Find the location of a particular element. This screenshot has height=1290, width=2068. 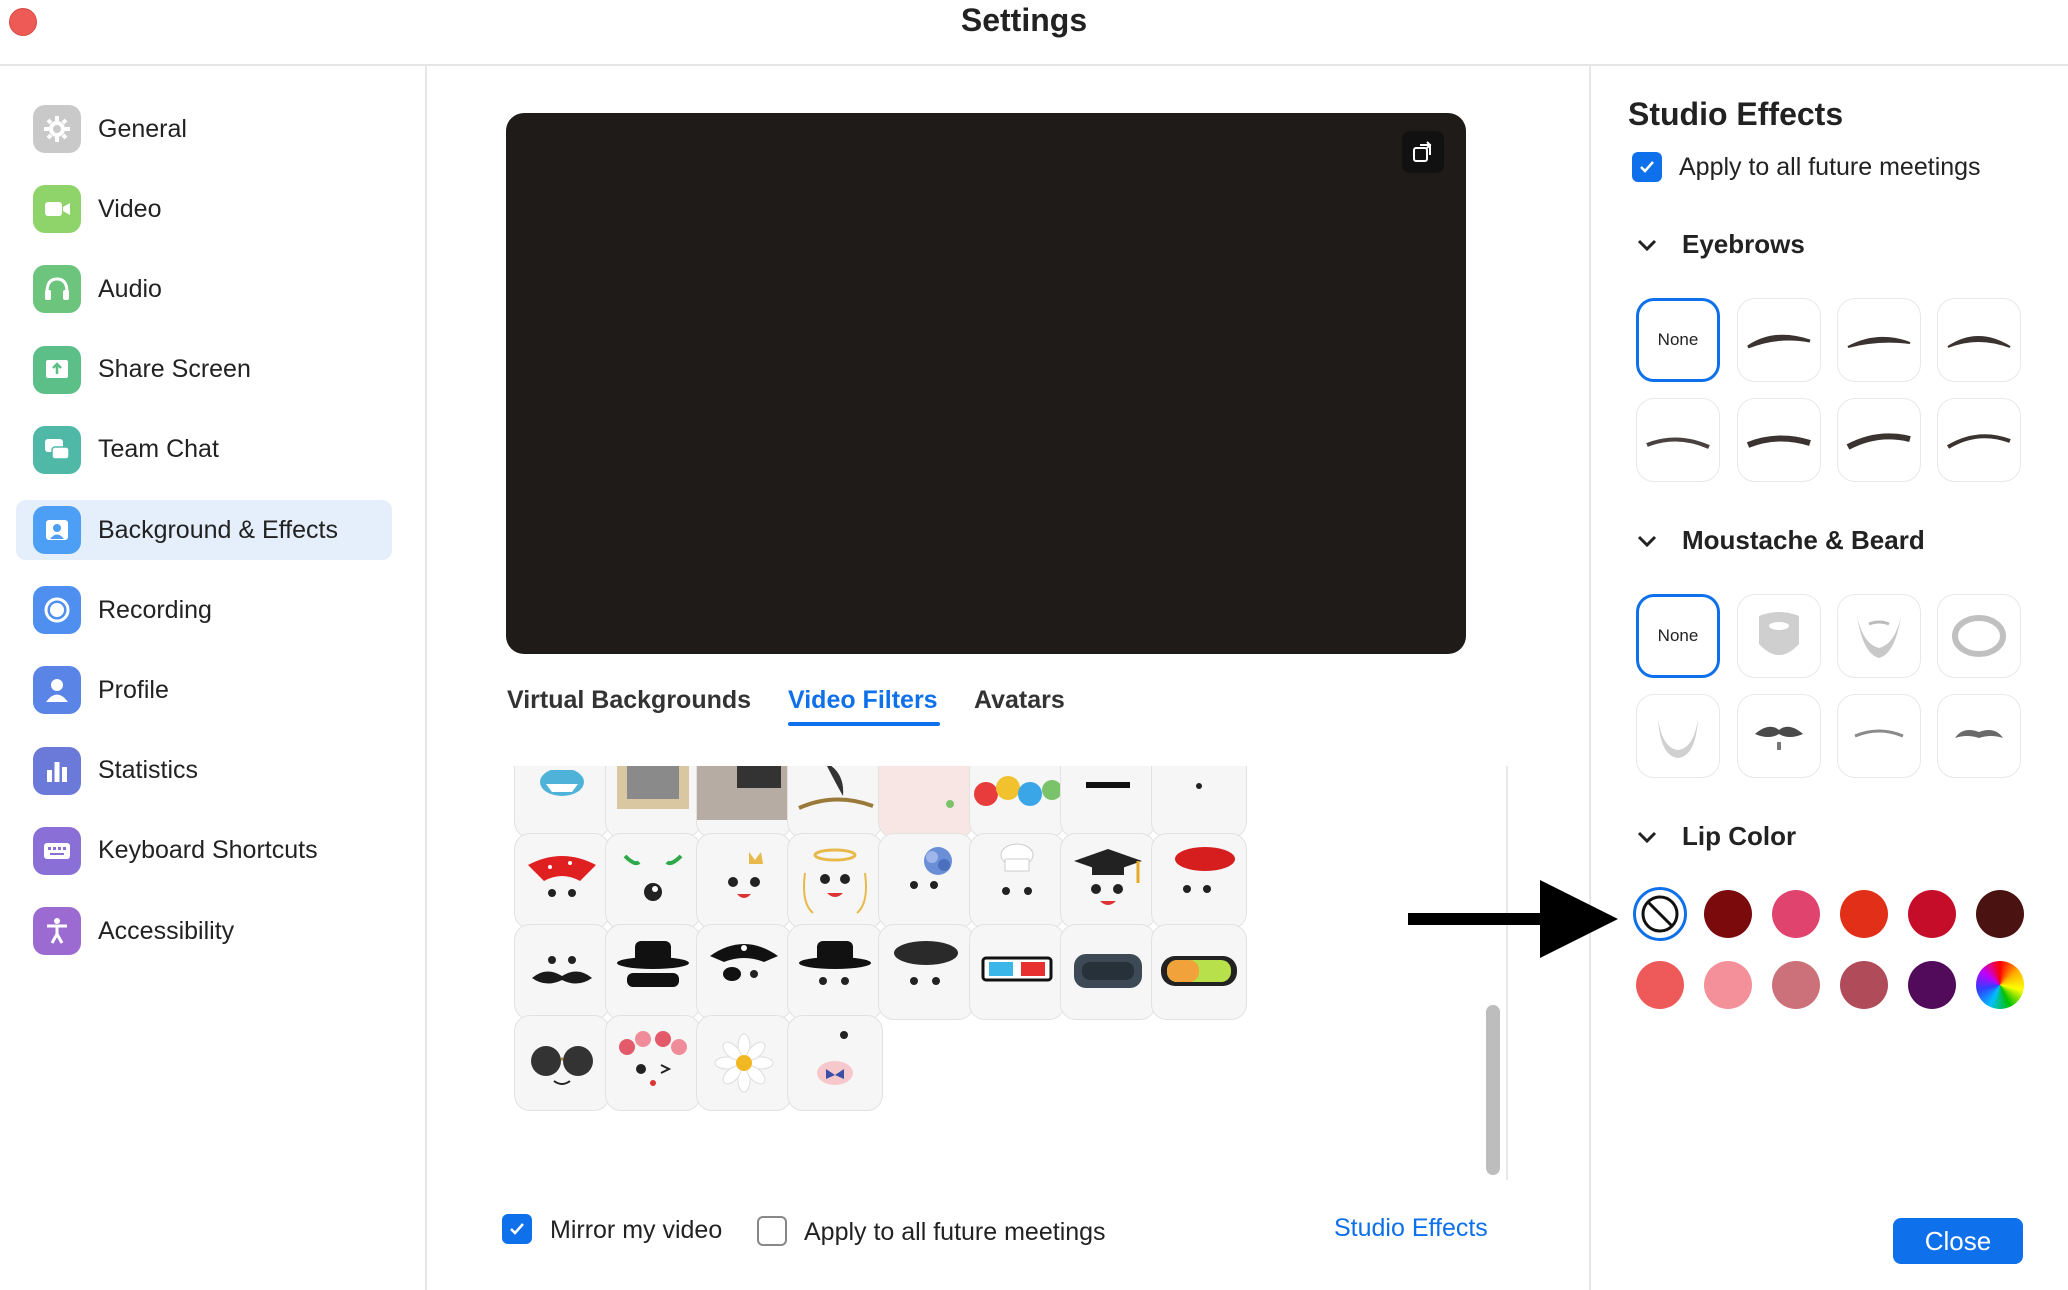

keyboard-icon is located at coordinates (57, 850).